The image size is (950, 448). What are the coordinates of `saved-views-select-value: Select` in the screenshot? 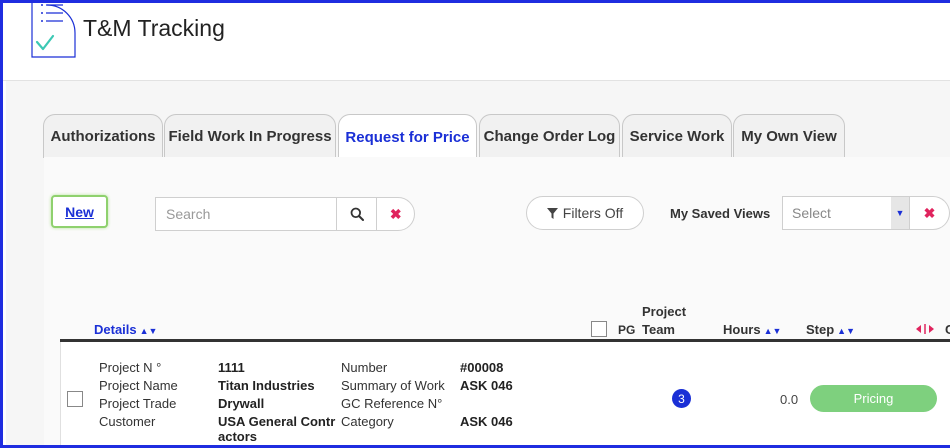 It's located at (811, 213).